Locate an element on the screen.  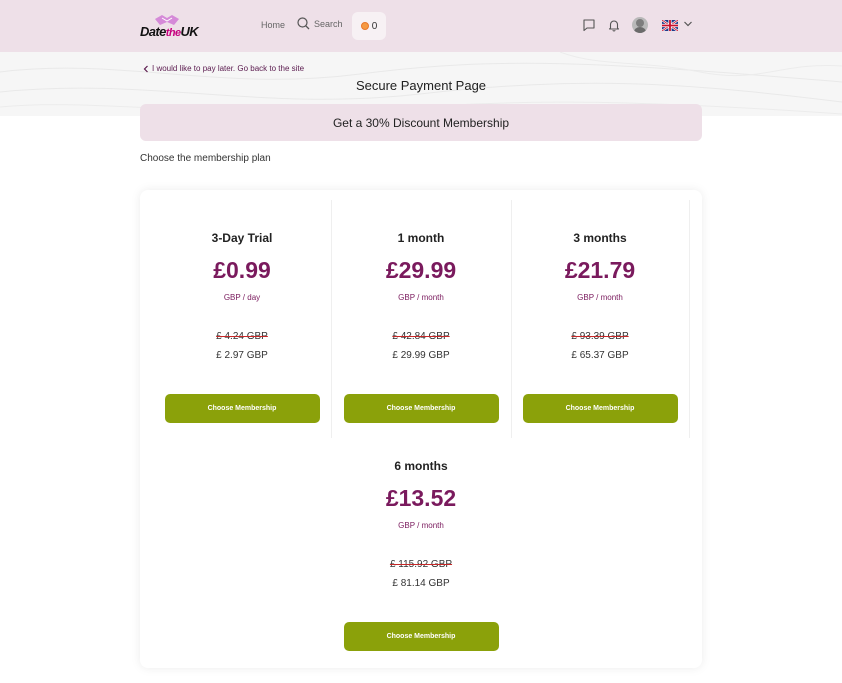
nav-search-link: Search is located at coordinates (320, 23).